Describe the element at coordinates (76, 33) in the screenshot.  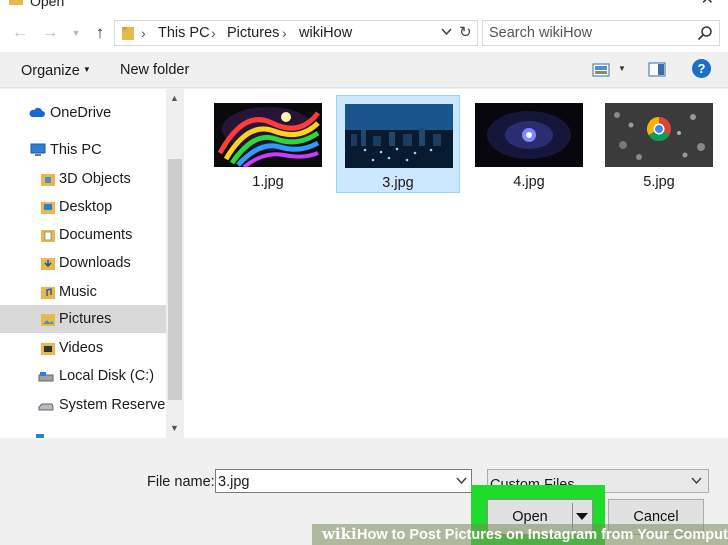
I see `recent-locations-chevron-icon: ▼` at that location.